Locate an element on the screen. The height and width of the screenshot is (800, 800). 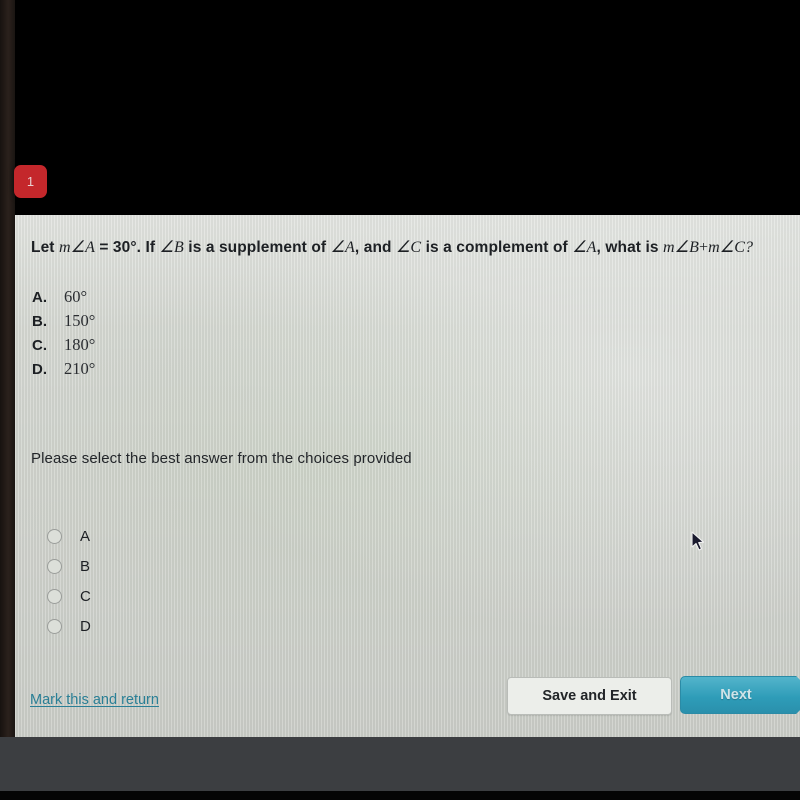
question-mid-1: is a supplement of is located at coordinates (257, 247).